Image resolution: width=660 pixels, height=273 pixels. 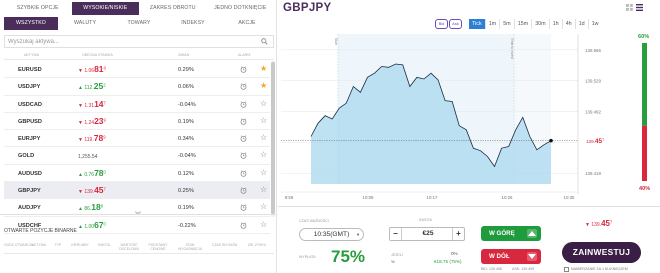 I want to click on asset-row: GBPJPY ▼ 139.457 0.25% ☆, so click(x=137, y=191).